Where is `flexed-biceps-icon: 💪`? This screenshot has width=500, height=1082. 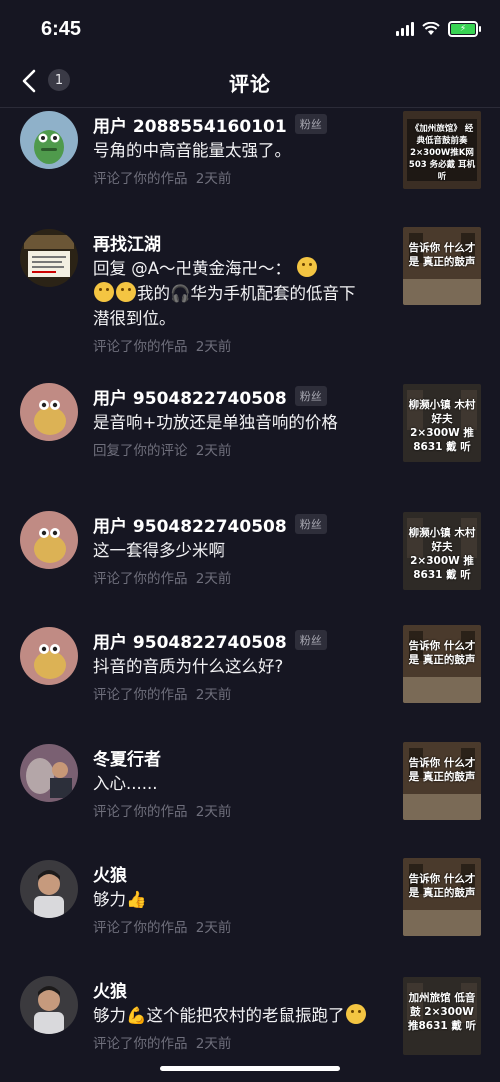 flexed-biceps-icon: 💪 is located at coordinates (136, 1015).